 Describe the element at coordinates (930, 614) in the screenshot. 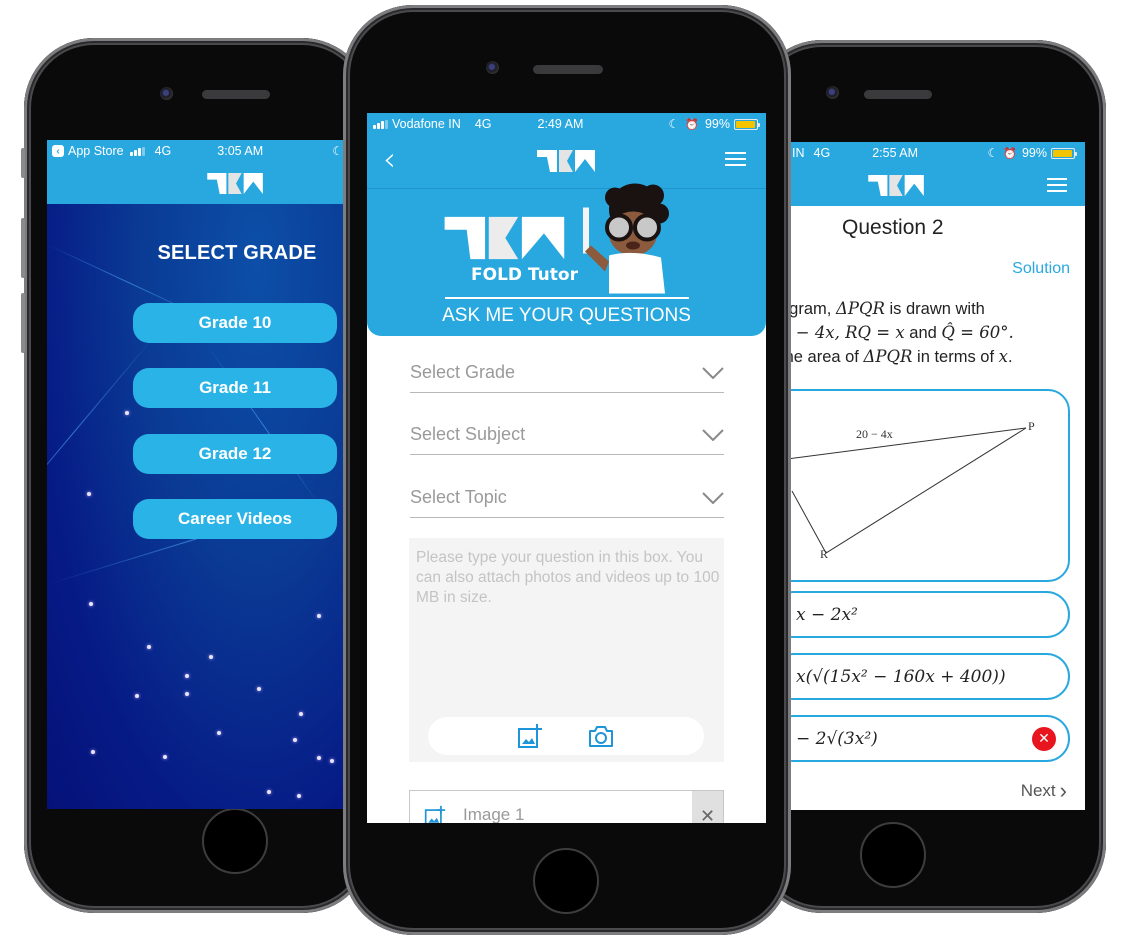

I see `answer-option-1: x − 2x²` at that location.